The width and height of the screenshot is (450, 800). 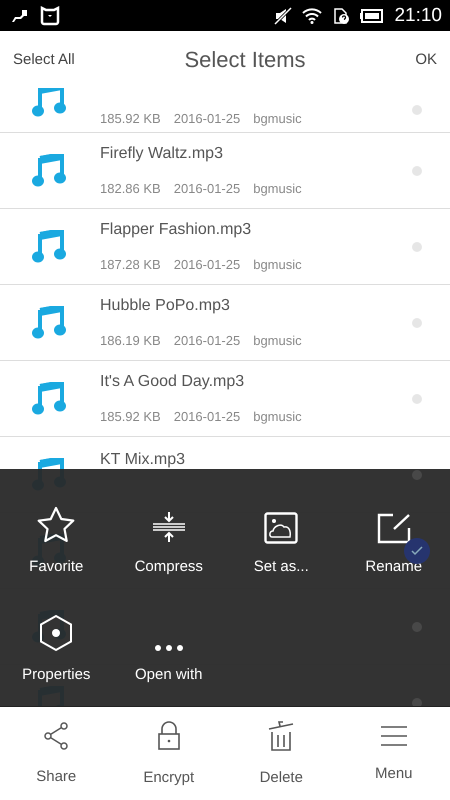 I want to click on clock-time: 21:10, so click(x=418, y=15).